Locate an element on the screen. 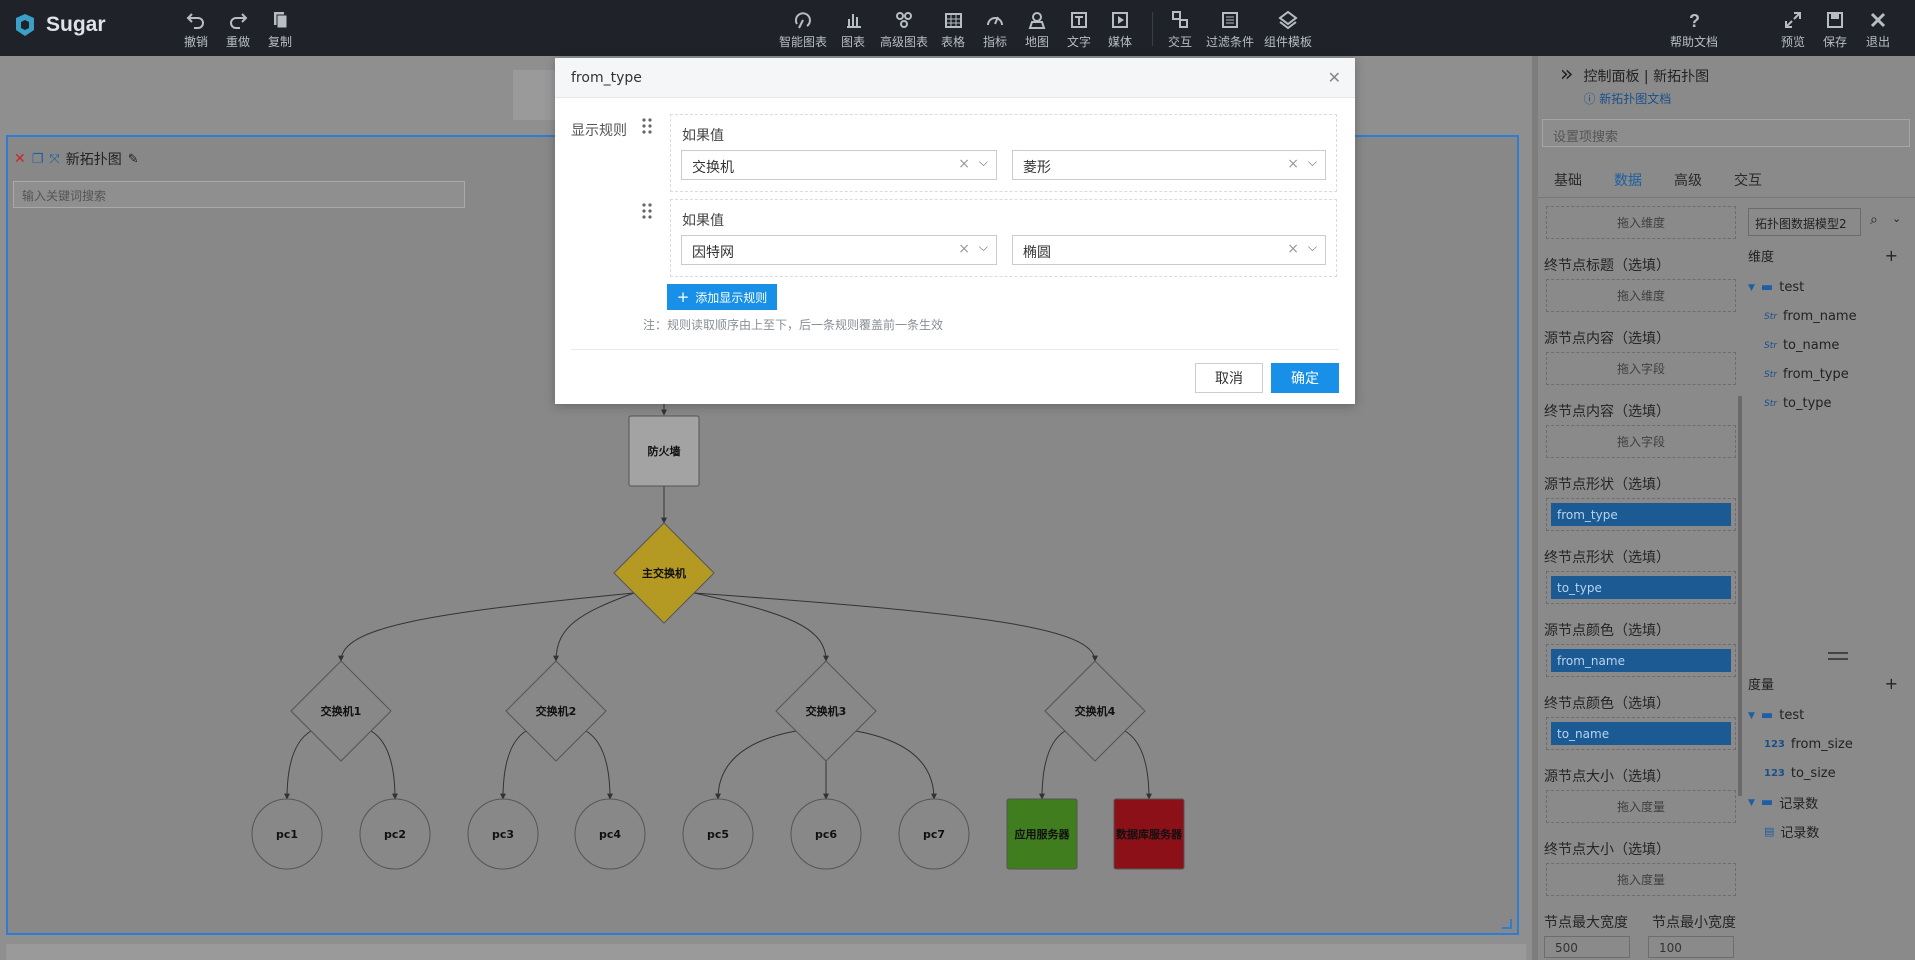 Image resolution: width=1915 pixels, height=960 pixels. add-dimension-icon: + is located at coordinates (1891, 255).